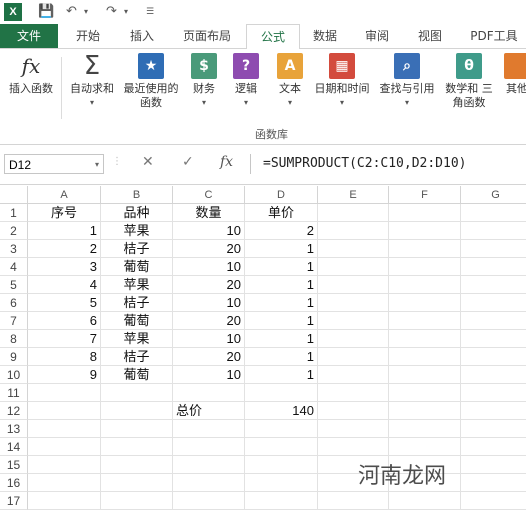 The height and width of the screenshot is (510, 526). What do you see at coordinates (137, 267) in the screenshot?
I see `cell-b4: 葡萄` at bounding box center [137, 267].